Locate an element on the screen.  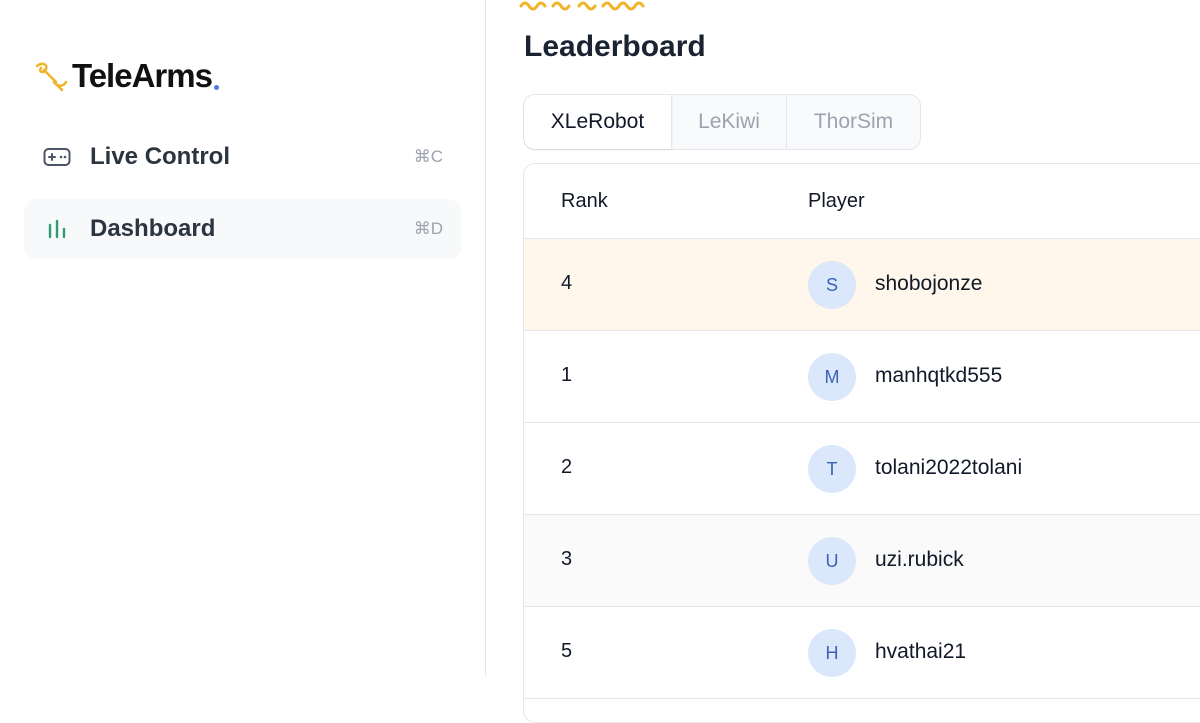
bar-chart-icon is located at coordinates (57, 229).